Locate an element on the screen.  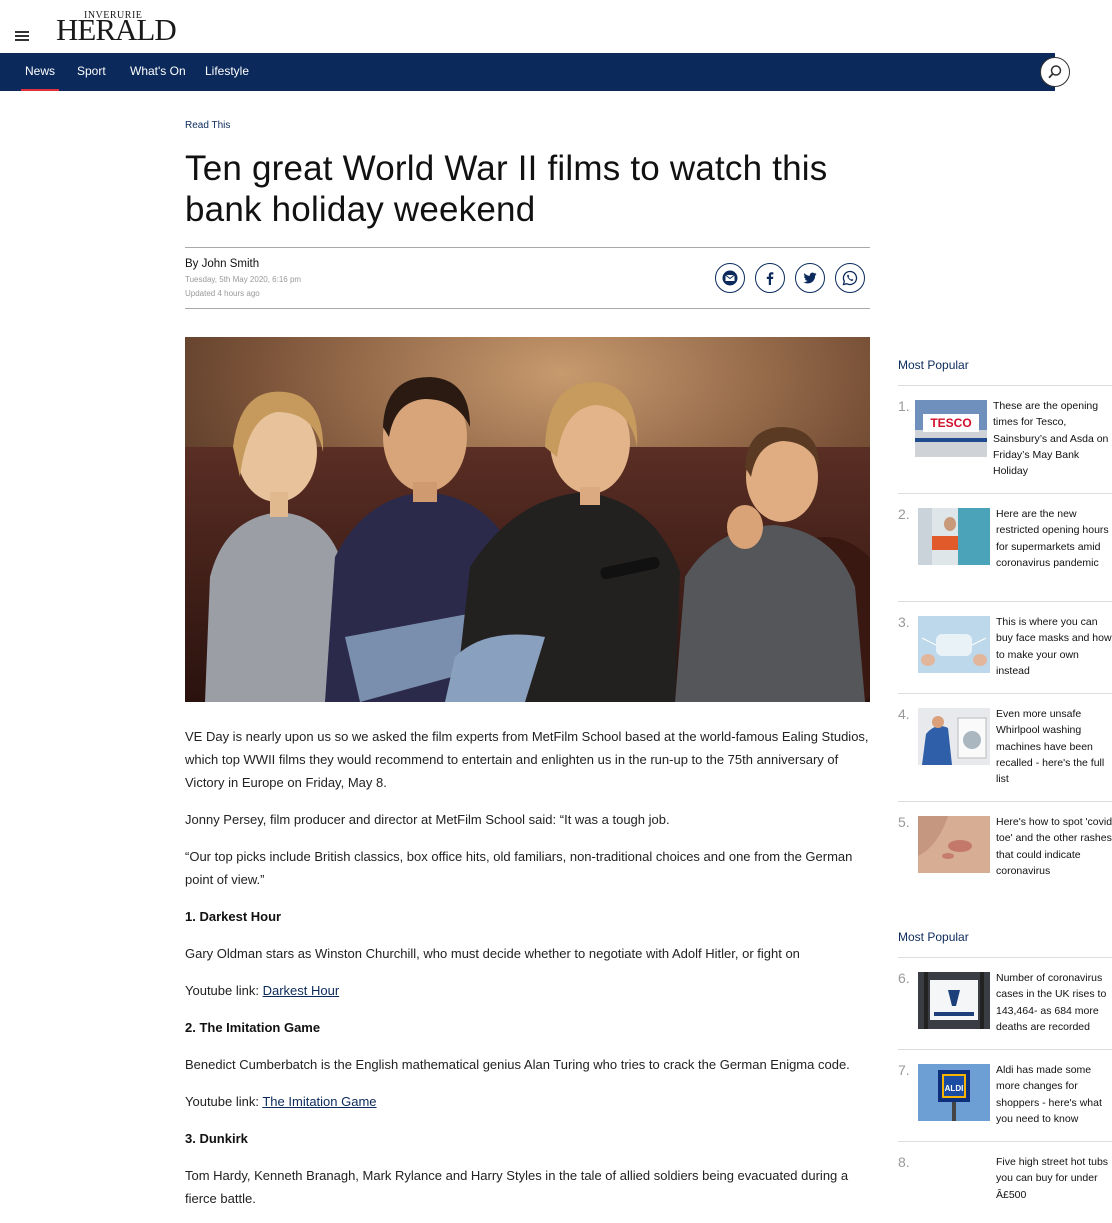
search-icon is located at coordinates (1055, 72).